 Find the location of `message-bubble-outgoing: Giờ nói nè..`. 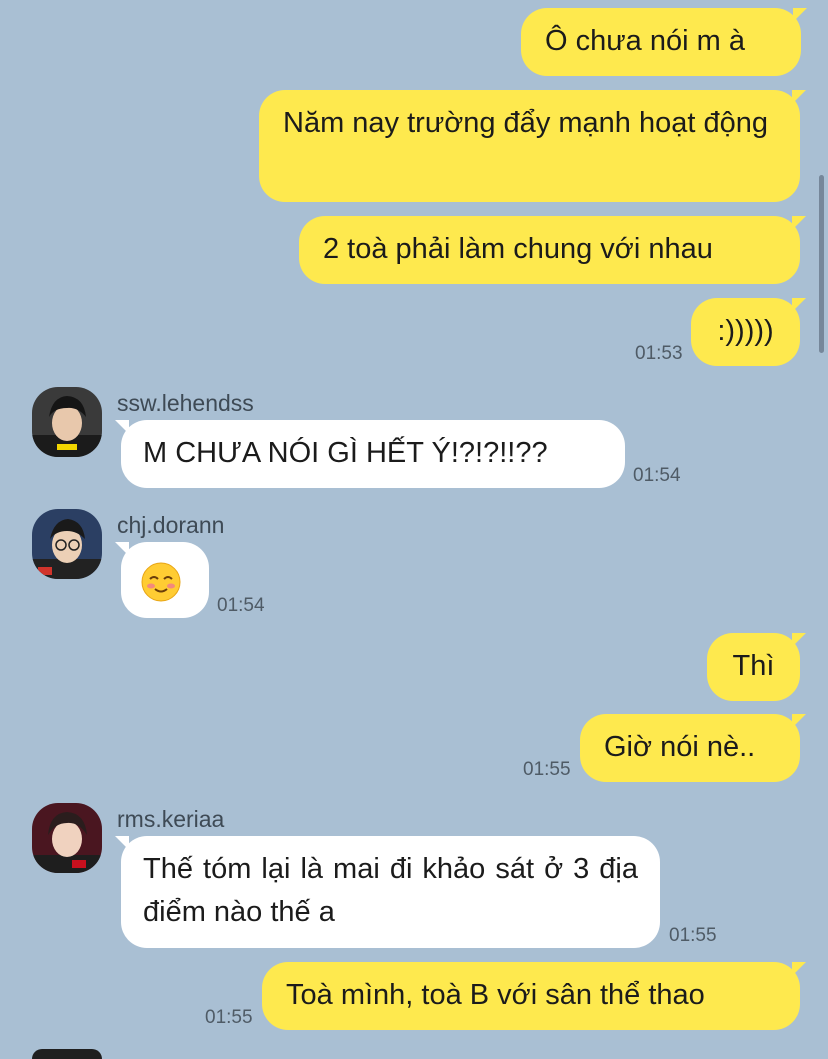

message-bubble-outgoing: Giờ nói nè.. is located at coordinates (693, 748).